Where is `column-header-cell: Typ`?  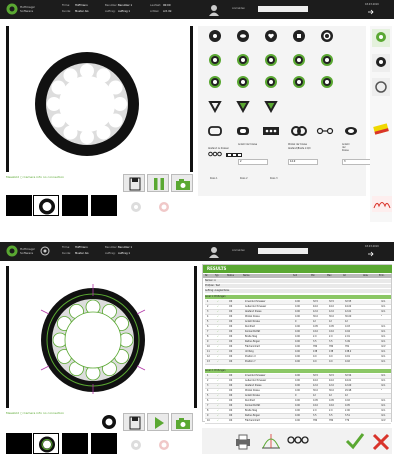 column-header-cell: Typ is located at coordinates (217, 276).